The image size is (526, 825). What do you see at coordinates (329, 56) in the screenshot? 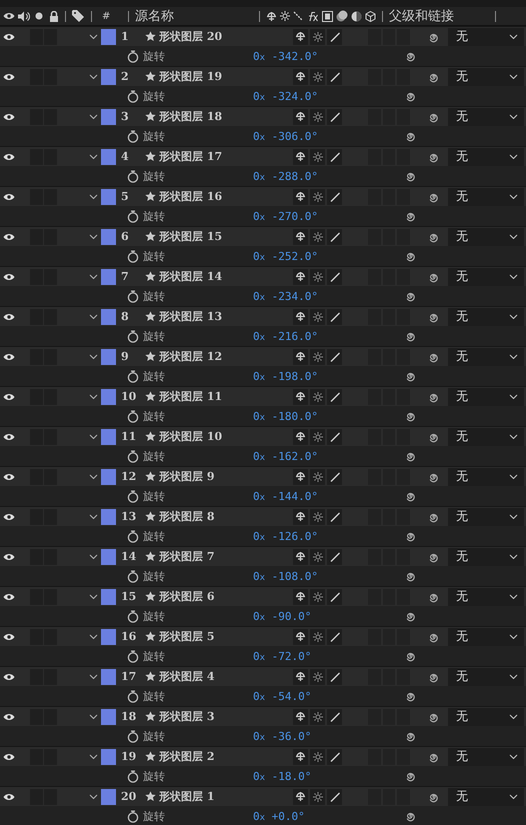
I see `property-value: 0x -342.0°` at bounding box center [329, 56].